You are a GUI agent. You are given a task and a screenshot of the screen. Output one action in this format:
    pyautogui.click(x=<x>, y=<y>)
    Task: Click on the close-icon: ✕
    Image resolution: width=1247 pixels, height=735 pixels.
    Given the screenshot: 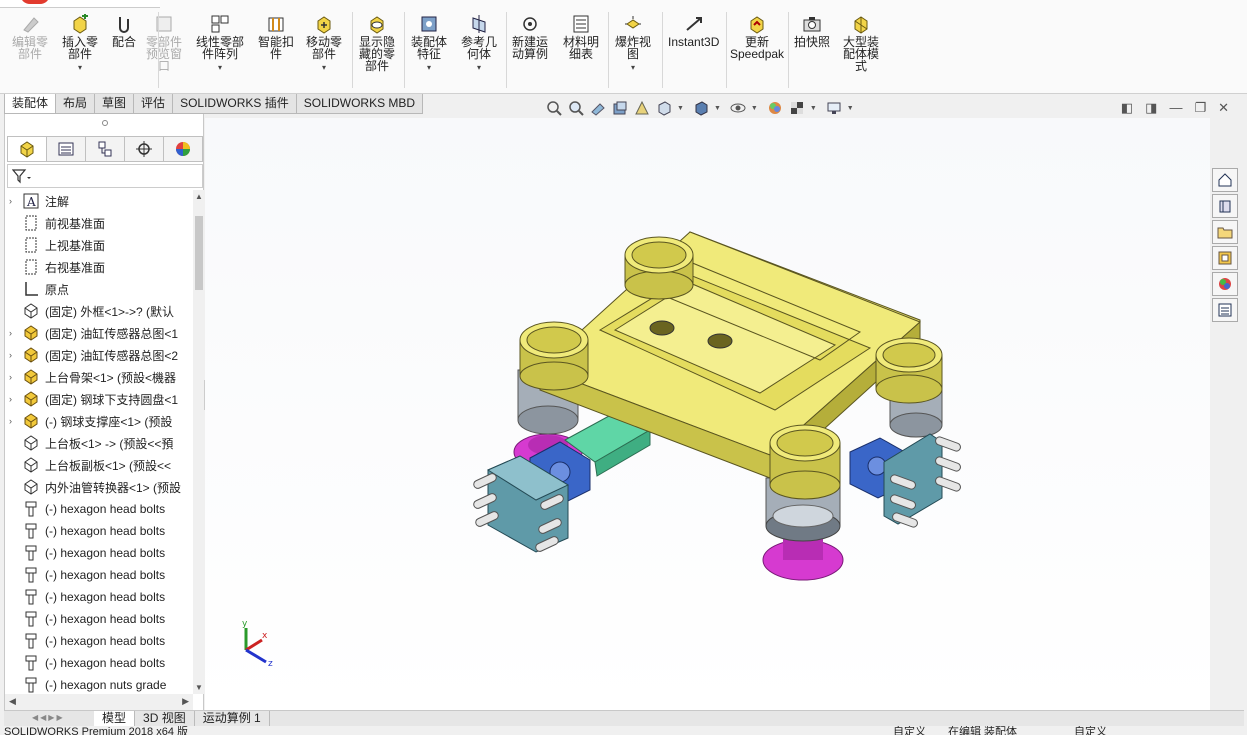 What is the action you would take?
    pyautogui.click(x=1223, y=108)
    